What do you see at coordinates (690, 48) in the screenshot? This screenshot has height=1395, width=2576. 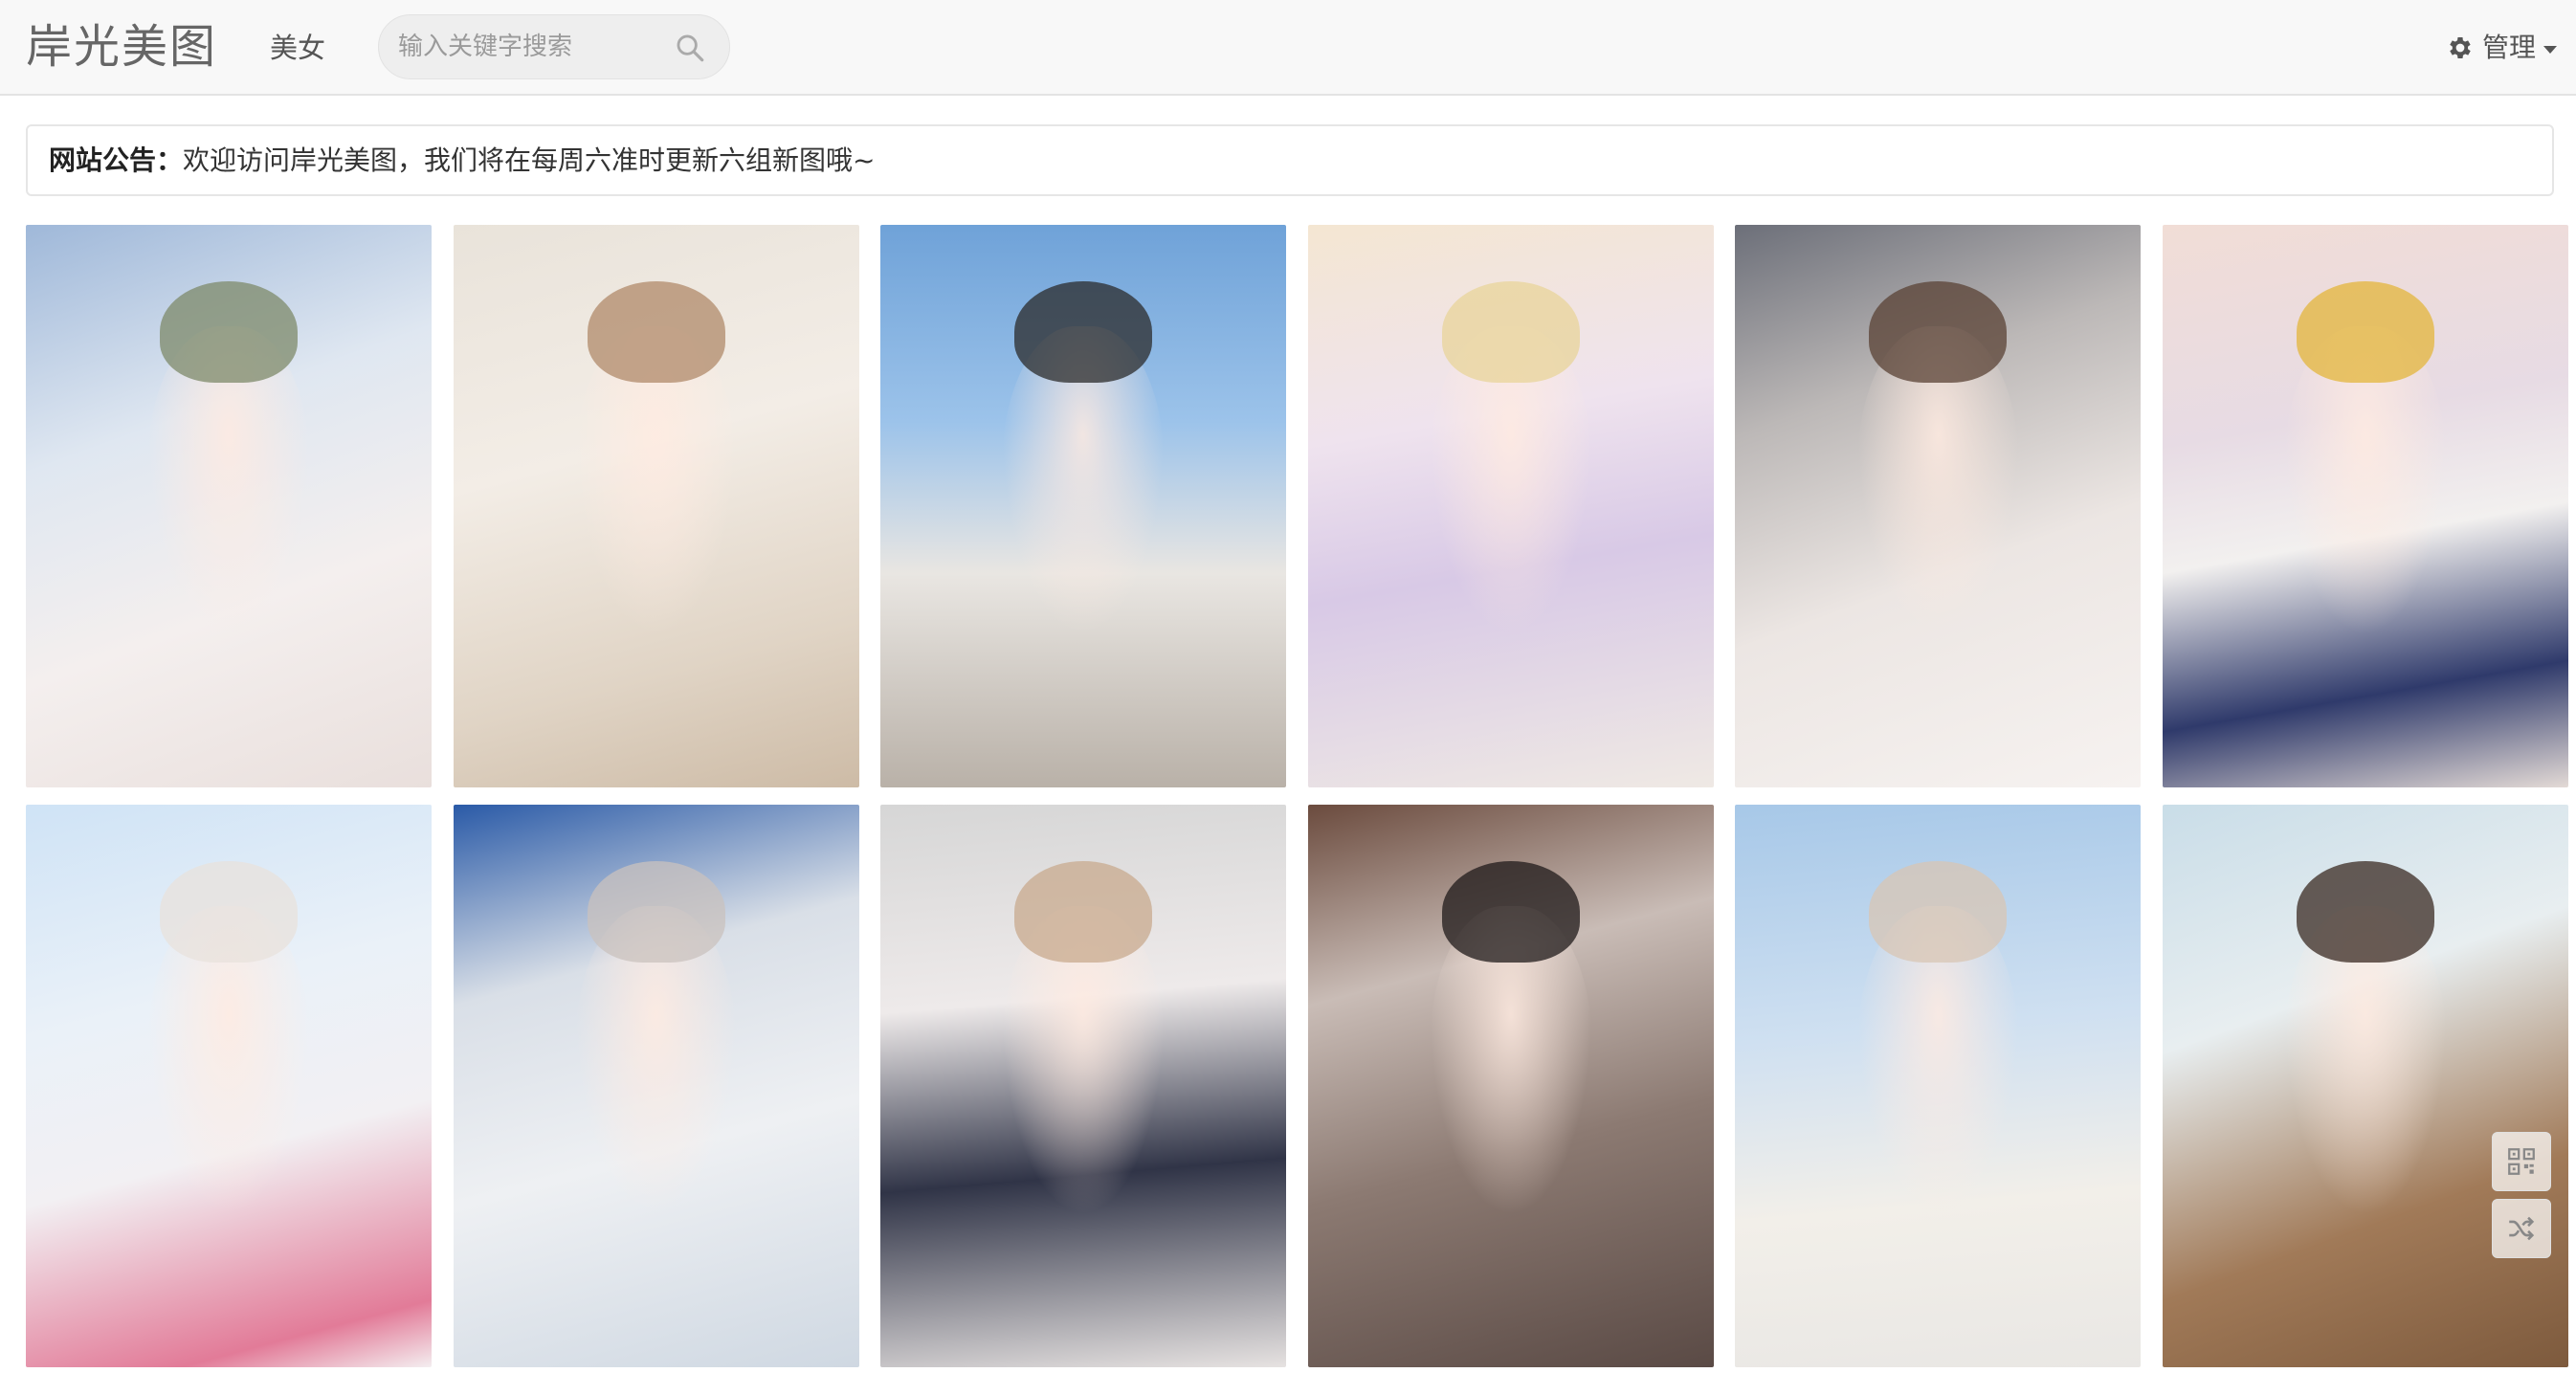 I see `search-icon` at bounding box center [690, 48].